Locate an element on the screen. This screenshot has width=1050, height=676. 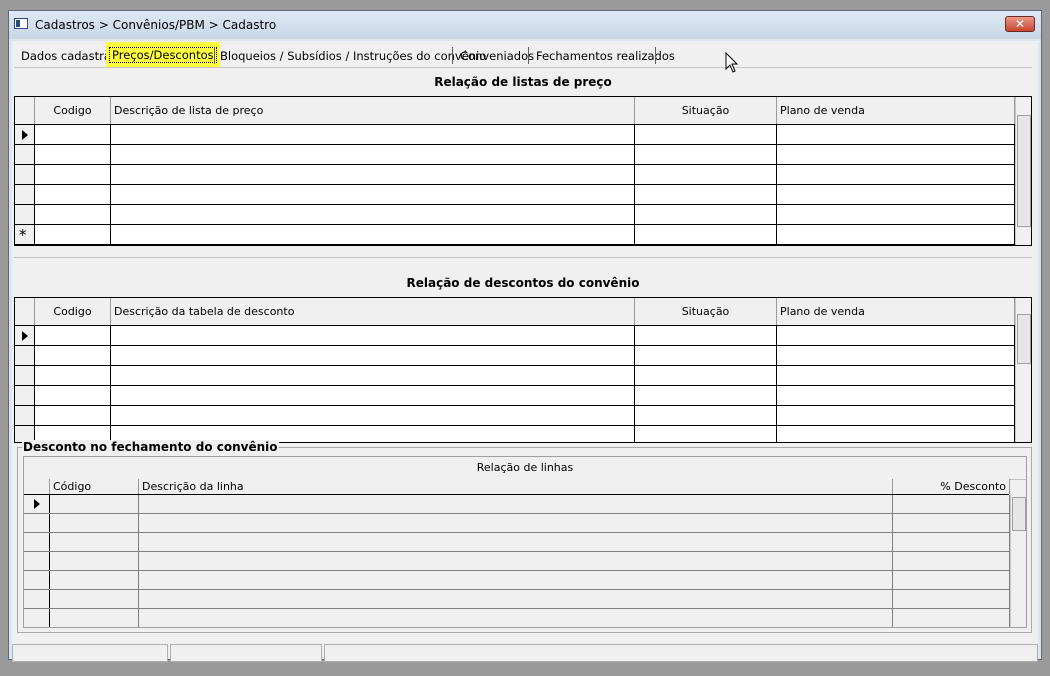
tab-precos-descontos: Preços/Descontos is located at coordinates (163, 55).